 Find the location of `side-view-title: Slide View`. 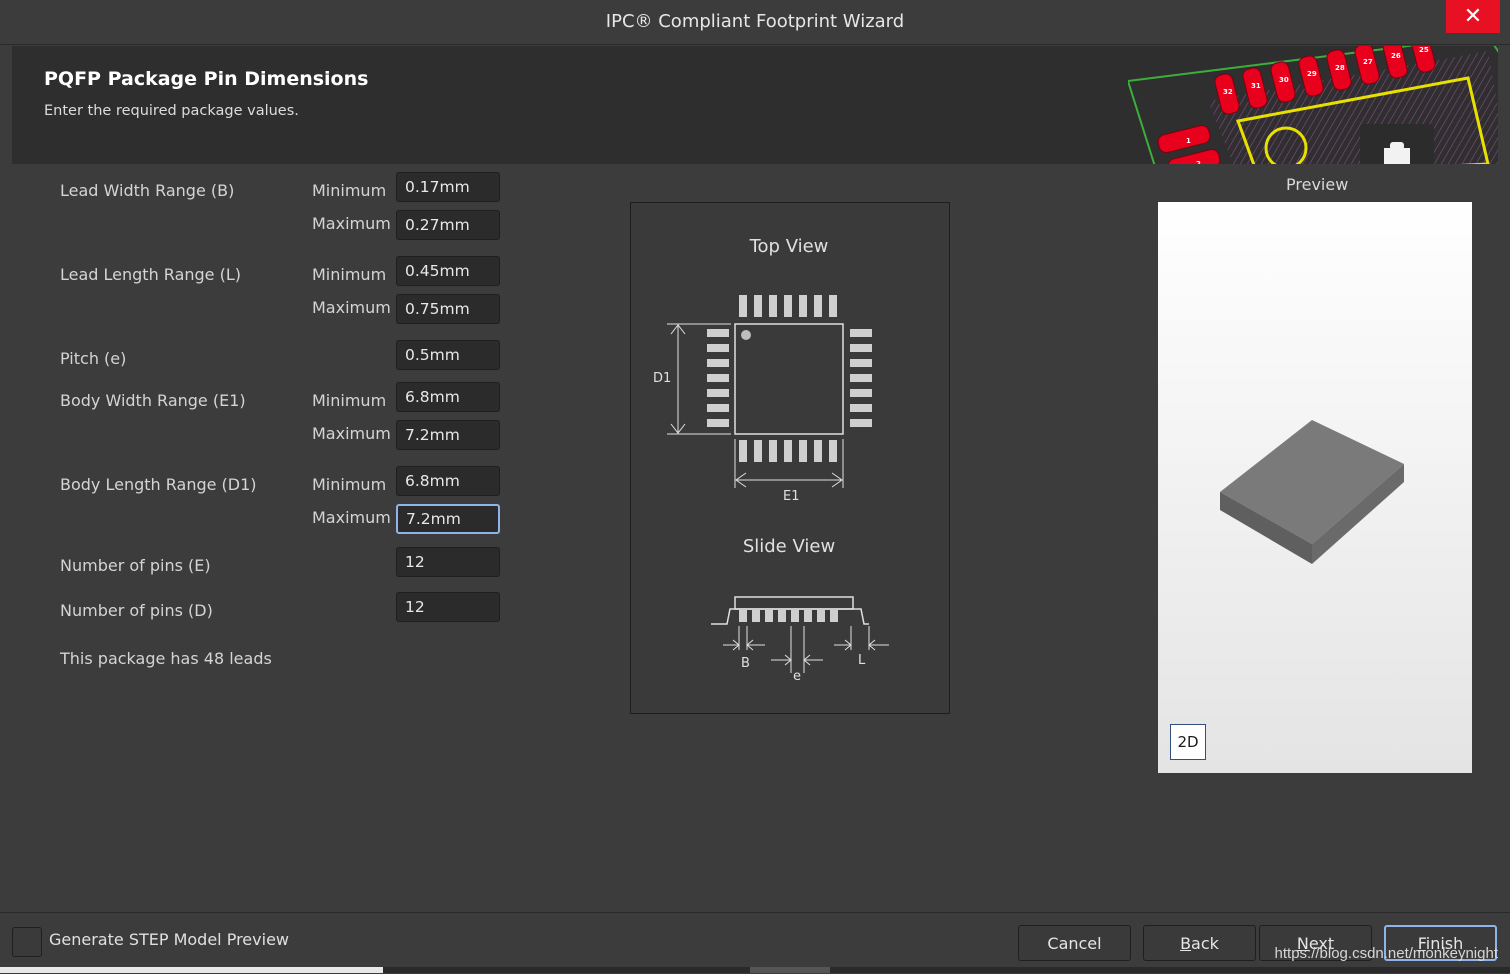

side-view-title: Slide View is located at coordinates (789, 546).